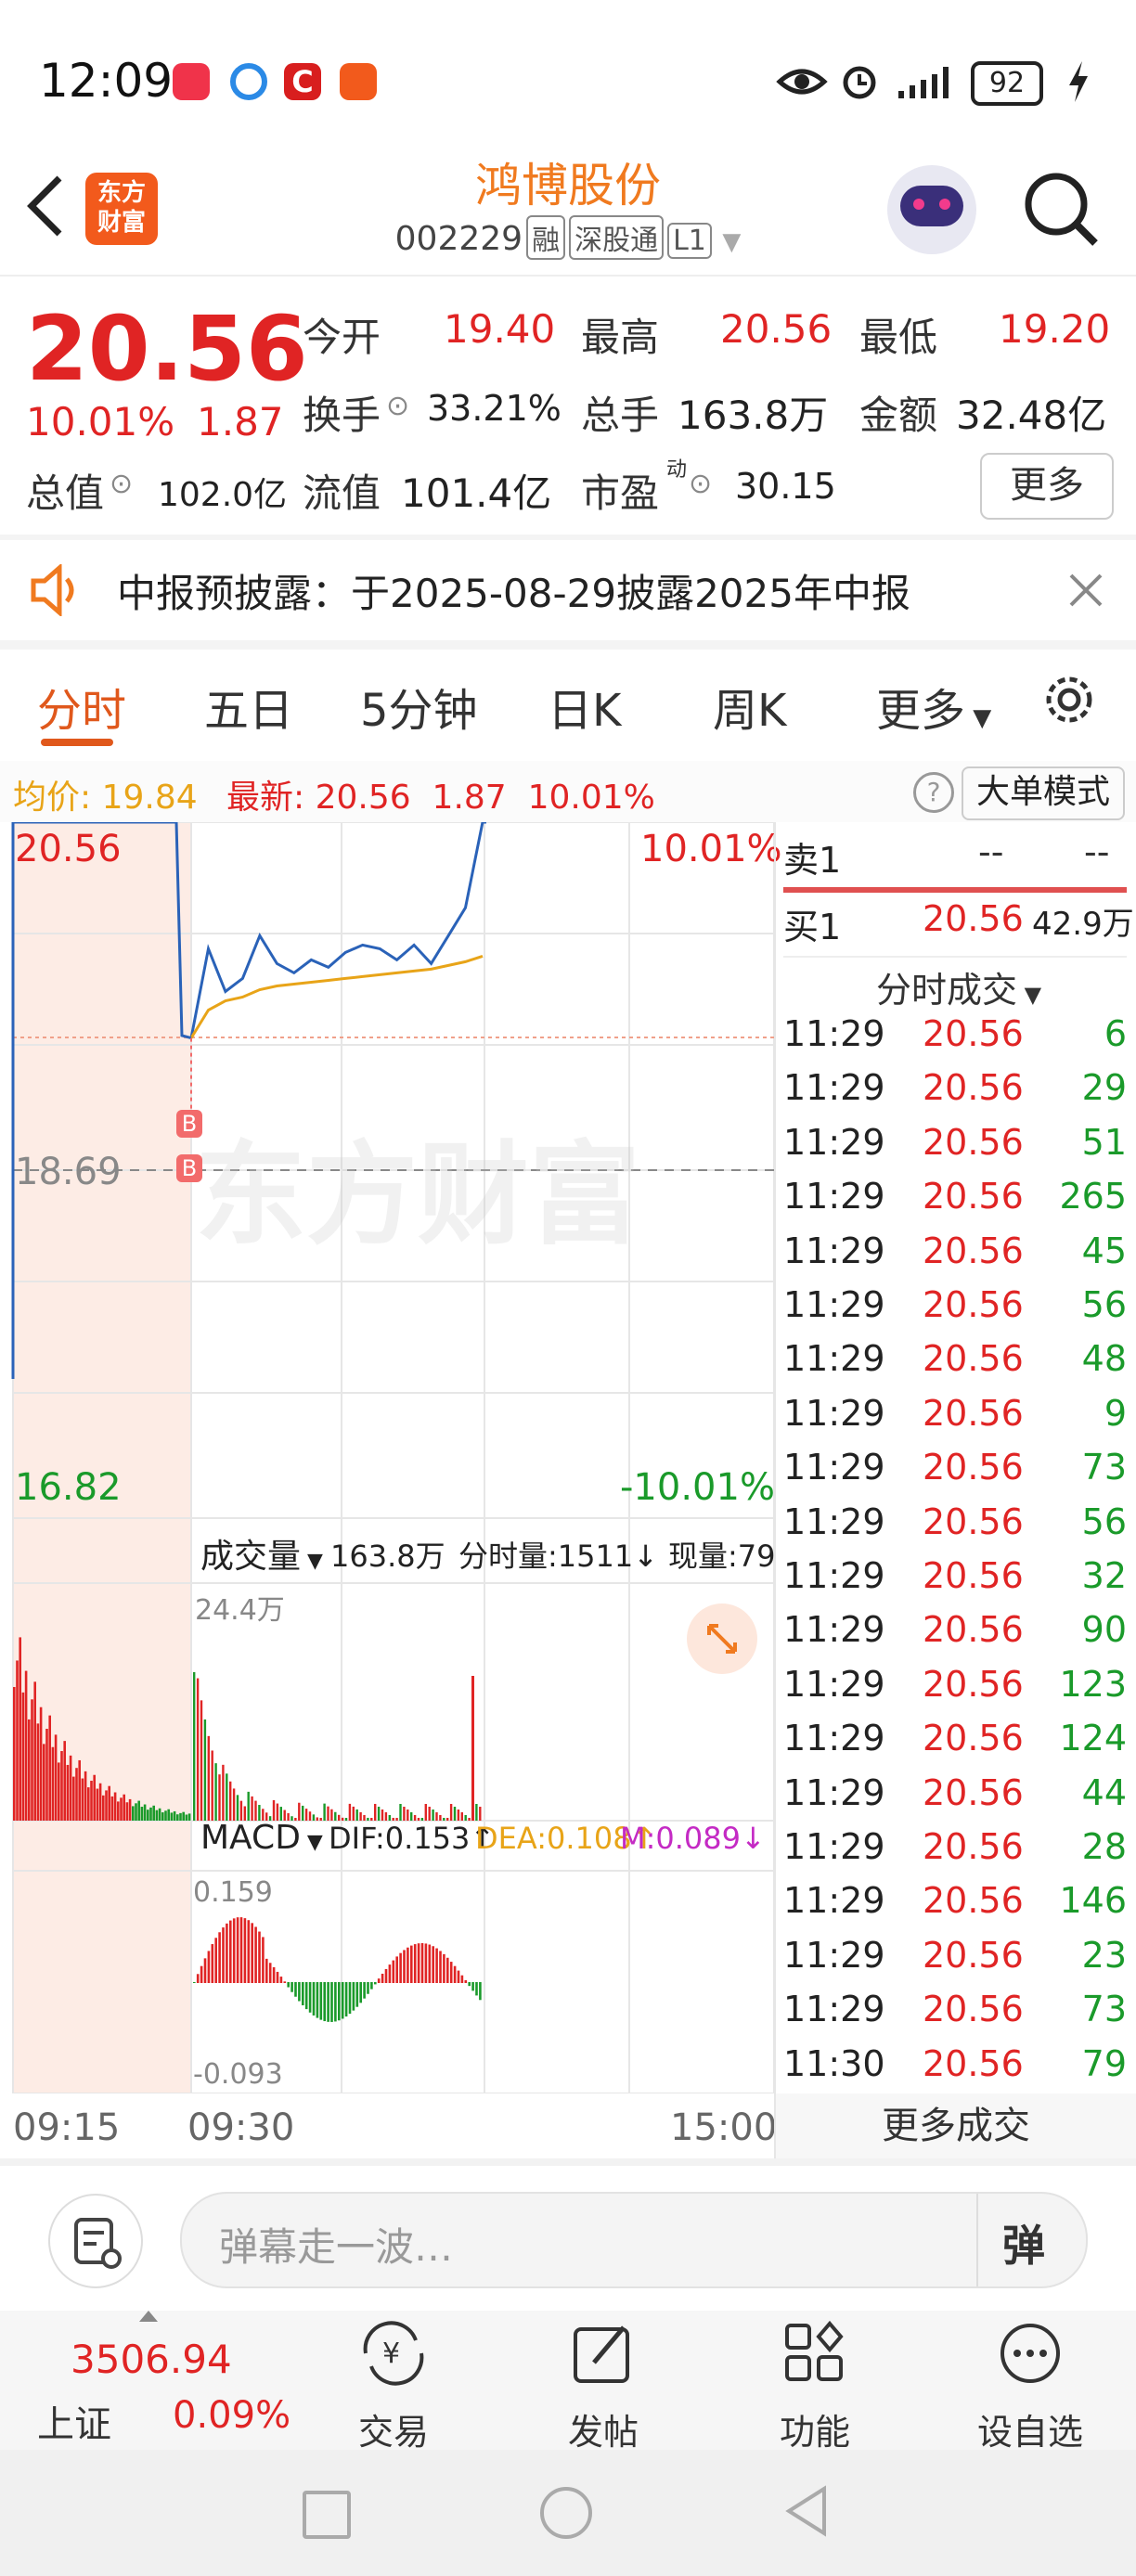  What do you see at coordinates (956, 2125) in the screenshot?
I see `more-ticks-button: 更多成交` at bounding box center [956, 2125].